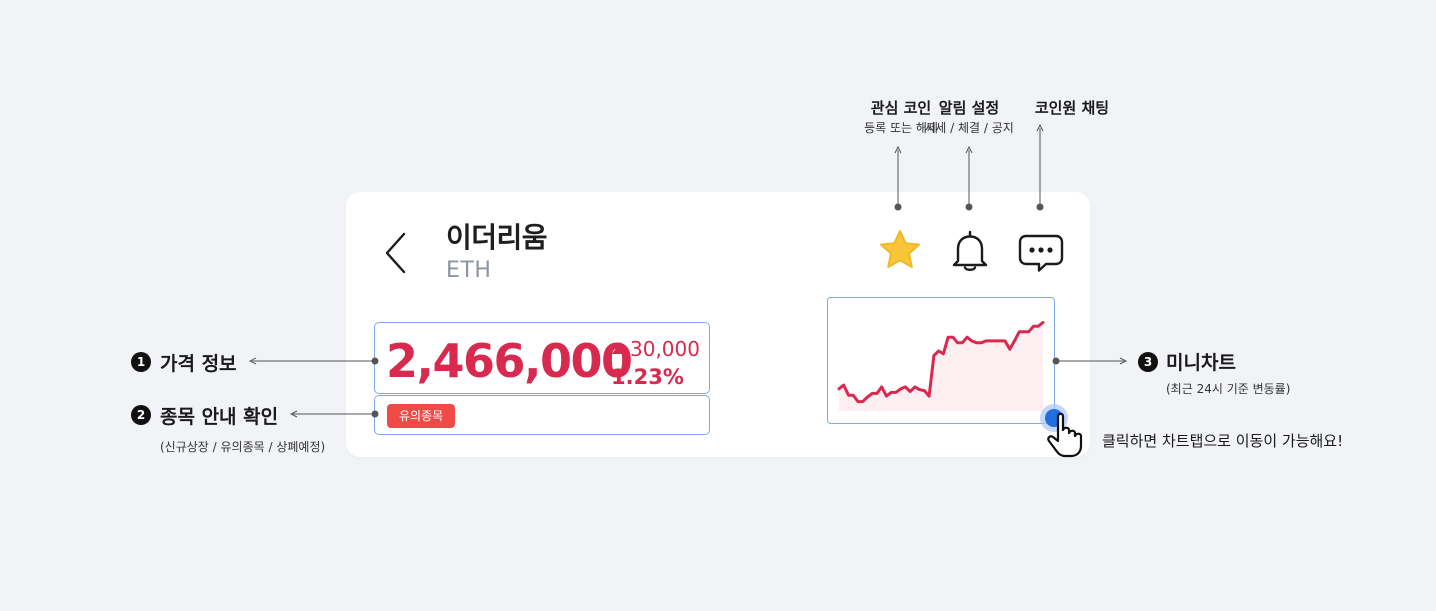  What do you see at coordinates (243, 447) in the screenshot?
I see `caution-info-annotation-desc: (신규상장 / 유의종목 / 상폐예정)` at bounding box center [243, 447].